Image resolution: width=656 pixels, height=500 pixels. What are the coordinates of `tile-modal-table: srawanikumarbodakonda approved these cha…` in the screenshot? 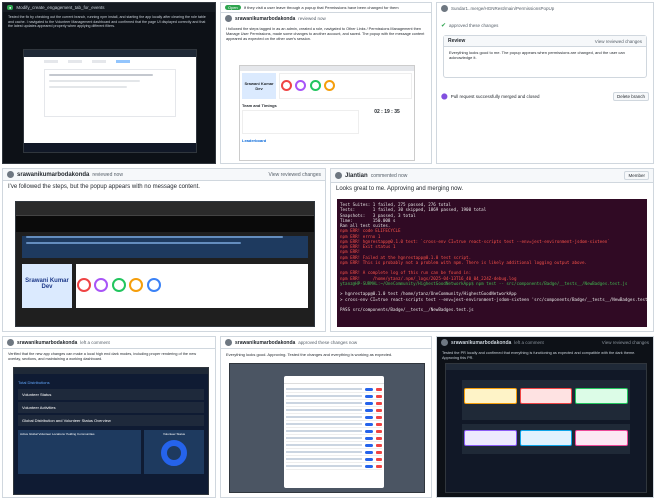 It's located at (326, 417).